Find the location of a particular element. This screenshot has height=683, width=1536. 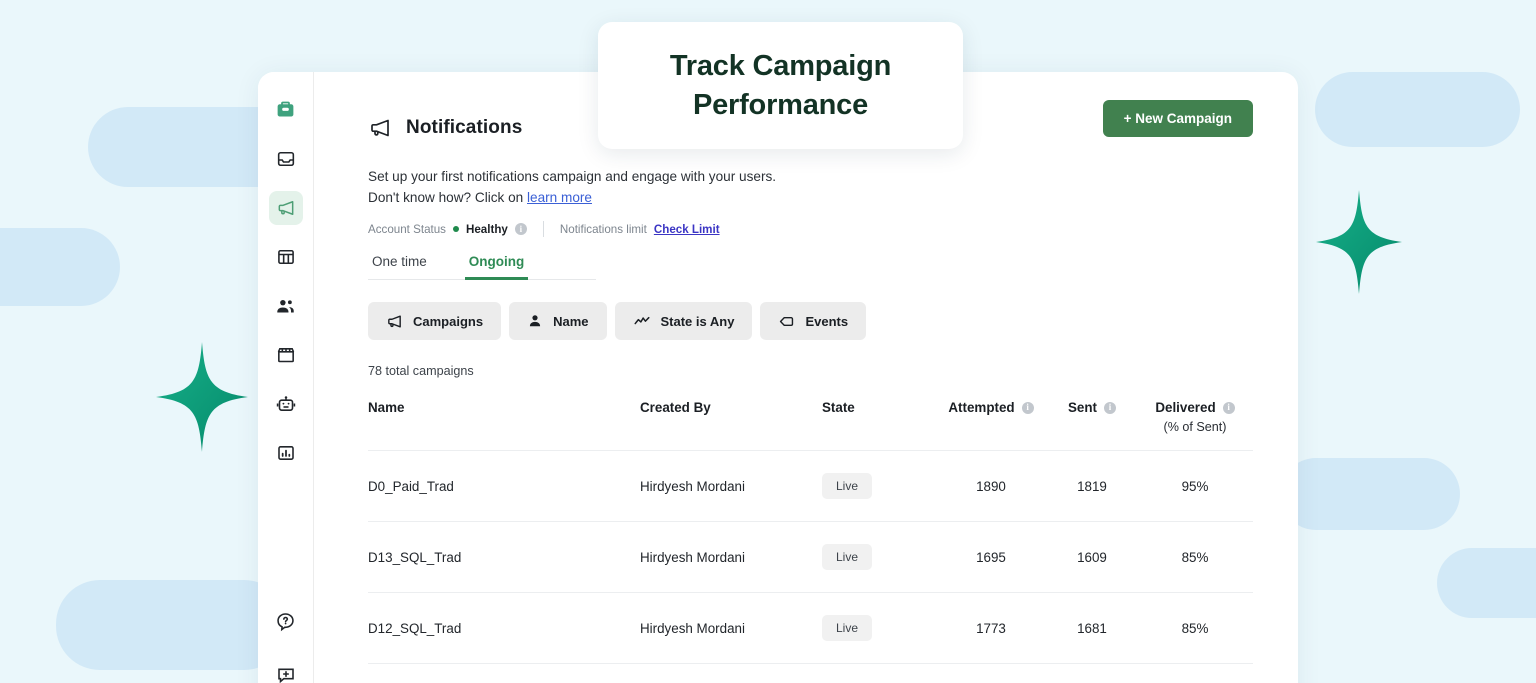

people-icon is located at coordinates (285, 306).